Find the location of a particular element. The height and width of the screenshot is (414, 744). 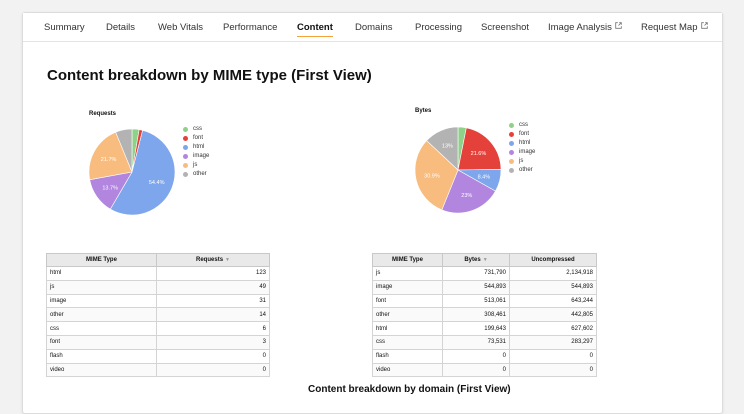

pie-label-js: 21.7% is located at coordinates (109, 160).